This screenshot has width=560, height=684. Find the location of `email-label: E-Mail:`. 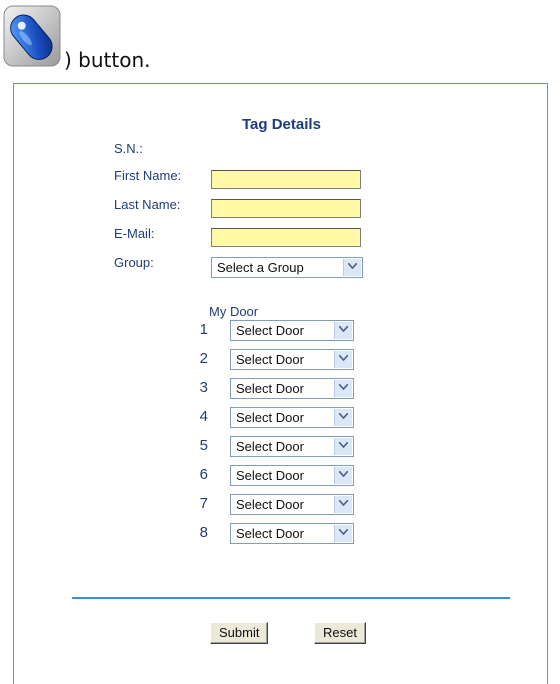

email-label: E-Mail: is located at coordinates (134, 233).